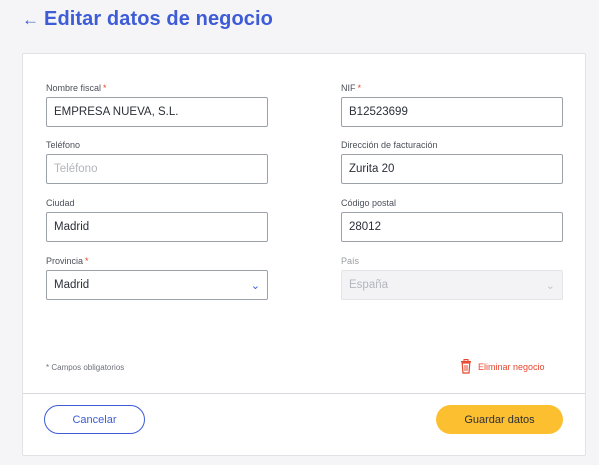 The image size is (599, 465). What do you see at coordinates (72, 285) in the screenshot?
I see `provincia-selected: Madrid` at bounding box center [72, 285].